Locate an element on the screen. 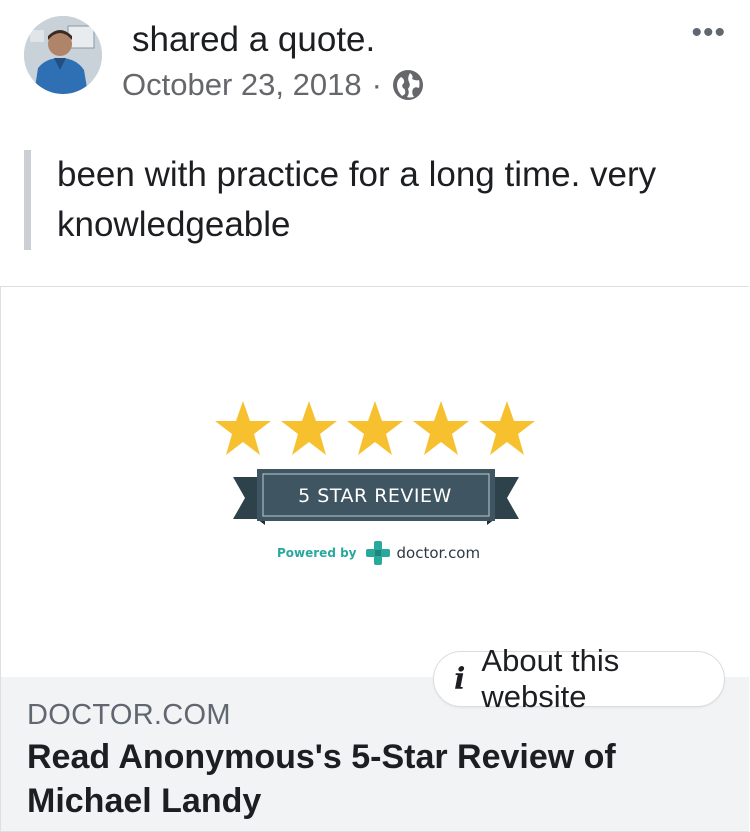 The width and height of the screenshot is (750, 832). ribbon-text: 5 STAR REVIEW is located at coordinates (375, 496).